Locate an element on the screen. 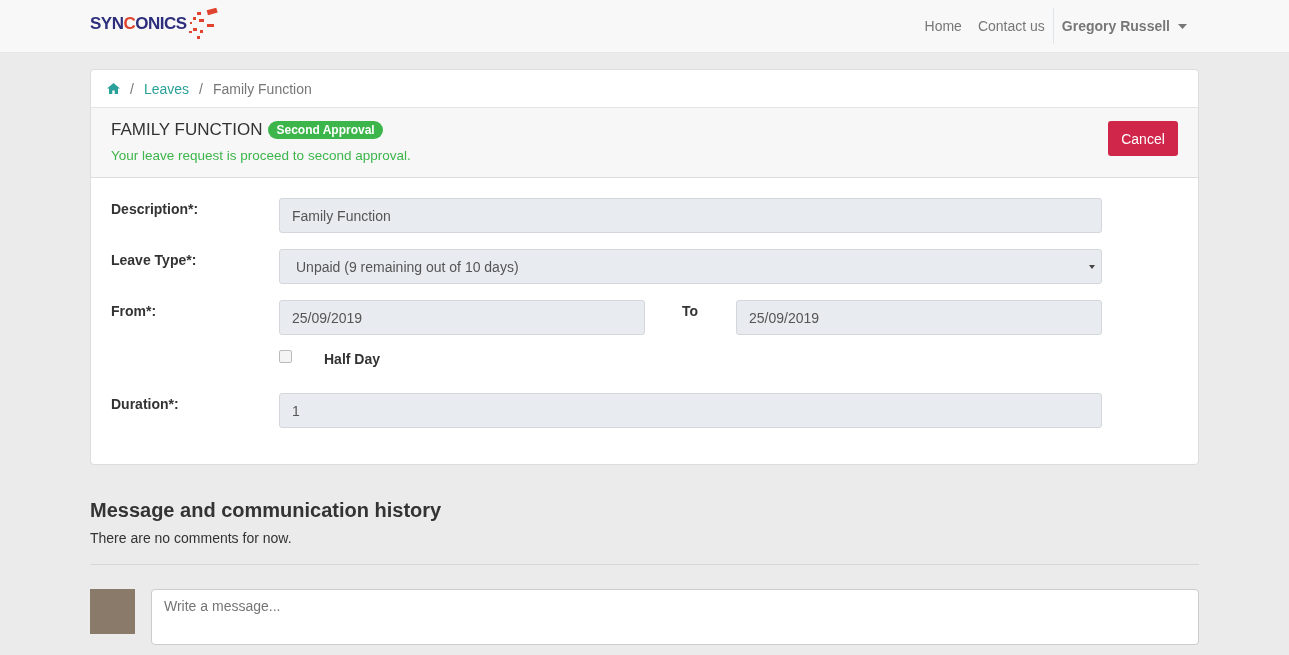 The image size is (1289, 655). request-title: FAMILY FUNCTION is located at coordinates (187, 130).